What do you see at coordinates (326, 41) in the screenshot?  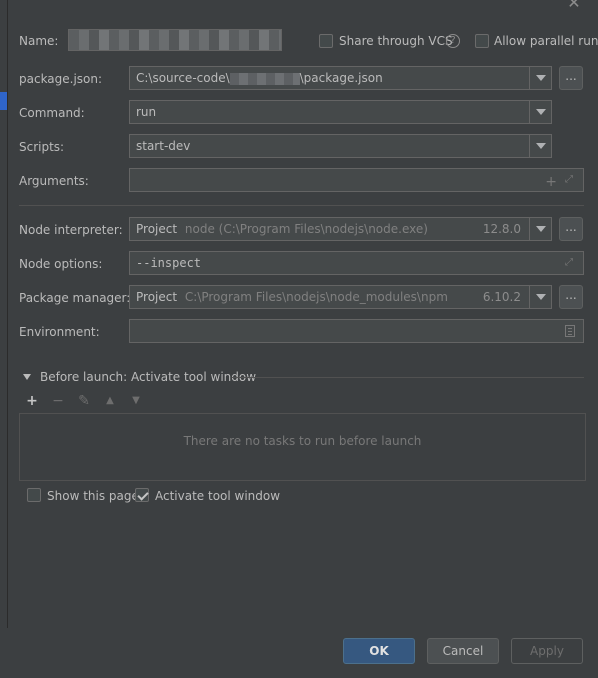 I see `share-vcs-checkbox` at bounding box center [326, 41].